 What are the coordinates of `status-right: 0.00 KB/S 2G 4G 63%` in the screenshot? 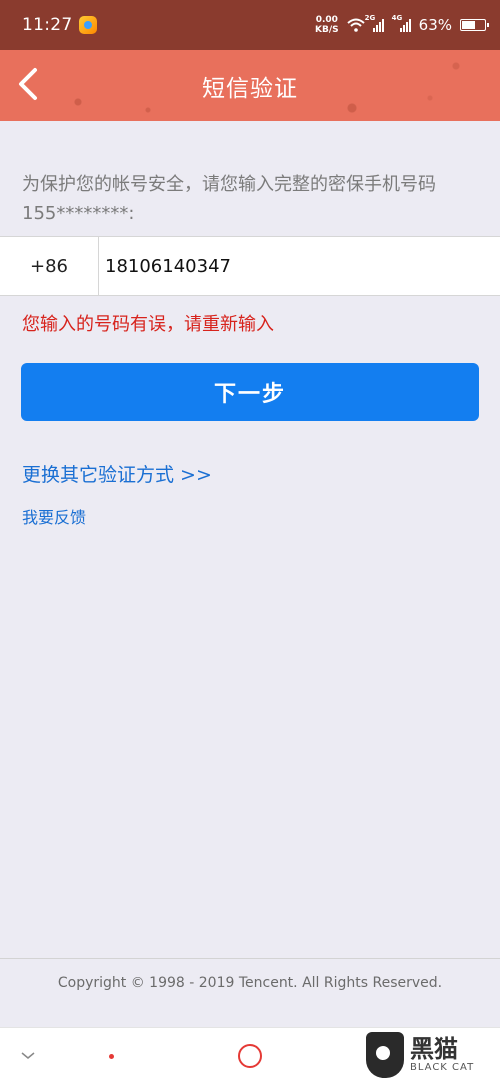 It's located at (402, 24).